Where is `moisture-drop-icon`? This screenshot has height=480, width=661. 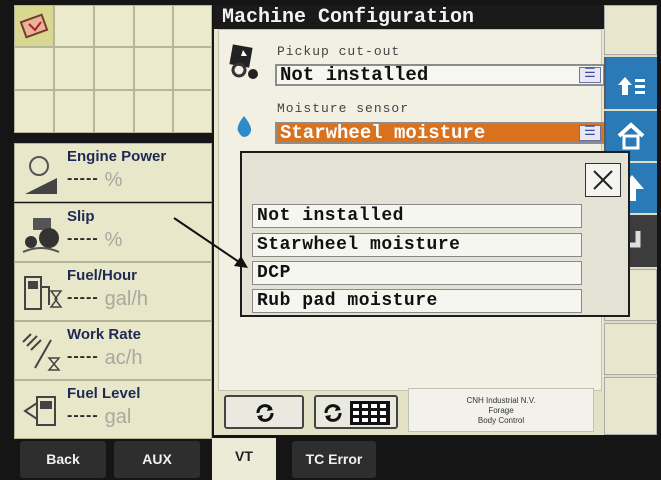 moisture-drop-icon is located at coordinates (244, 126).